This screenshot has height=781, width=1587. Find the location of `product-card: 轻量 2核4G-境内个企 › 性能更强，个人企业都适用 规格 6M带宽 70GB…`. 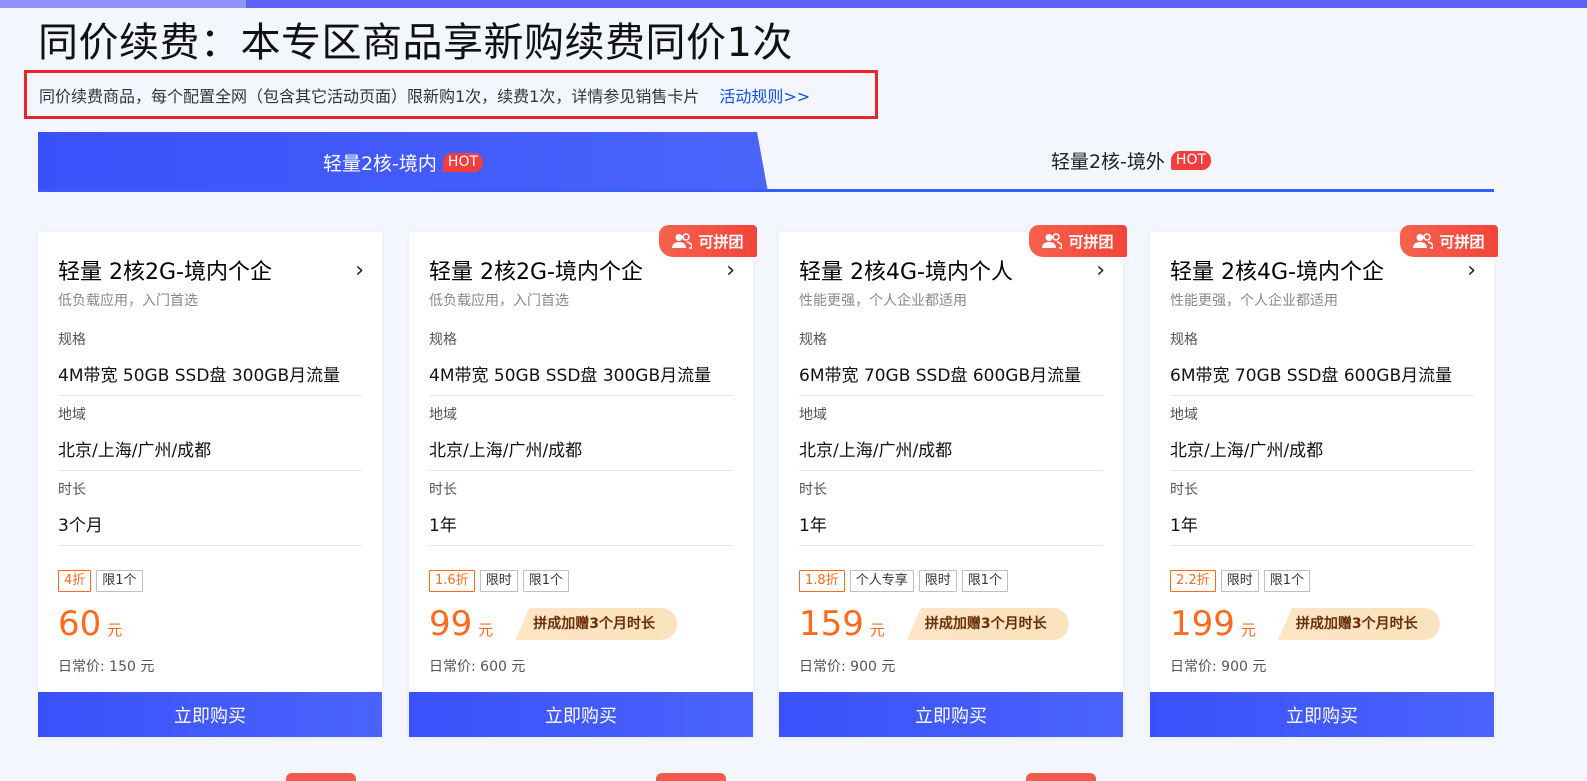

product-card: 轻量 2核4G-境内个企 › 性能更强，个人企业都适用 规格 6M带宽 70GB… is located at coordinates (1324, 481).